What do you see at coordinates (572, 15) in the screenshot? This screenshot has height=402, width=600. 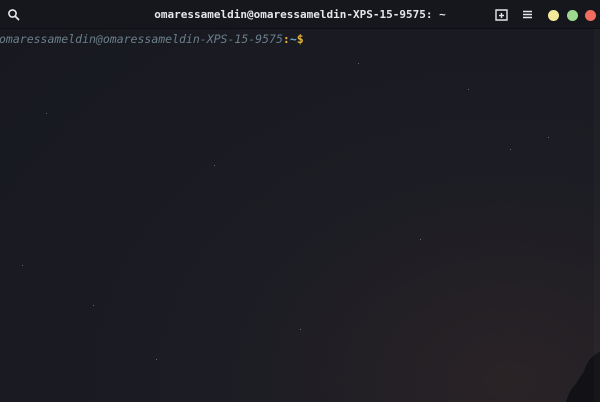 I see `maximize-button` at bounding box center [572, 15].